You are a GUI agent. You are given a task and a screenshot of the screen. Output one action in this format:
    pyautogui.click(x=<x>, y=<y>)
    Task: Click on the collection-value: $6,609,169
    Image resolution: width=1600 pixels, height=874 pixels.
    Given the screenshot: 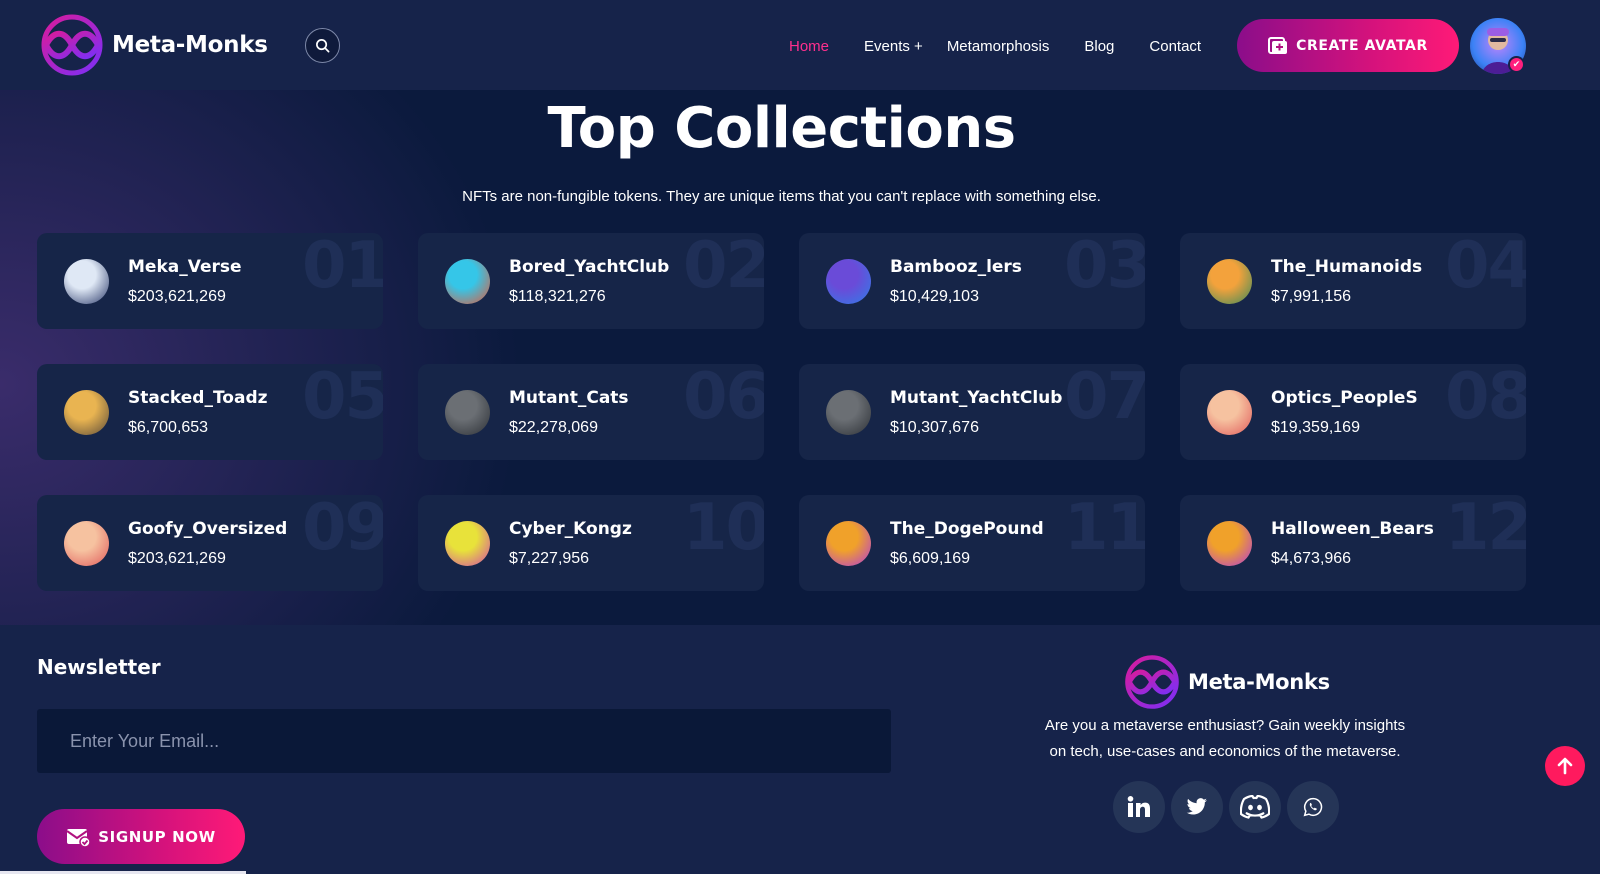 What is the action you would take?
    pyautogui.click(x=930, y=558)
    